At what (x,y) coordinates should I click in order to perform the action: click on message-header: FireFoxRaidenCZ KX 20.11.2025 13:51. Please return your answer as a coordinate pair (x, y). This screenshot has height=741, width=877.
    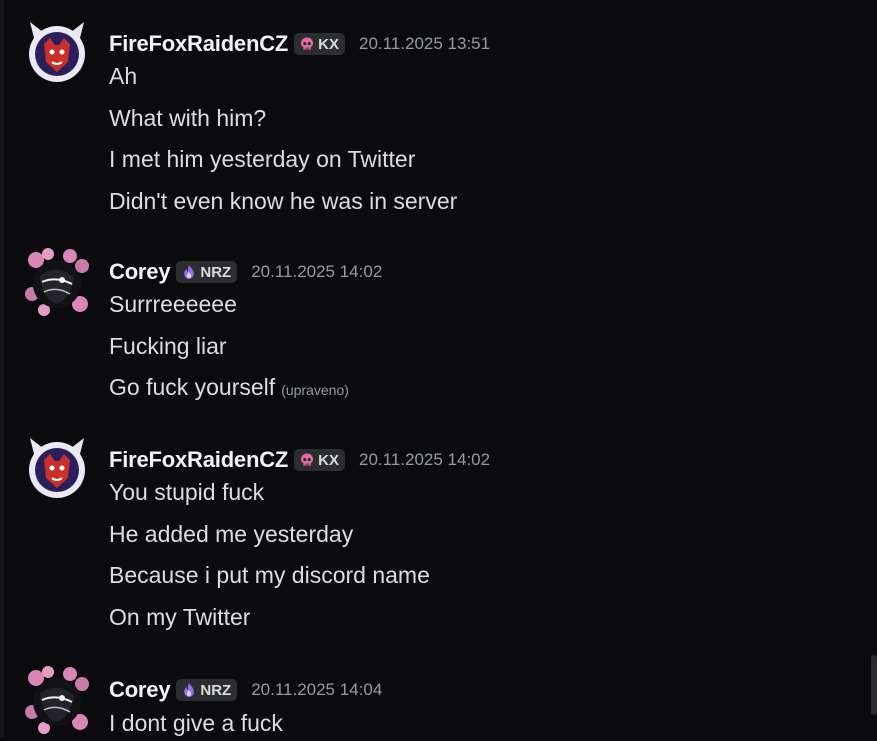
    Looking at the image, I should click on (299, 44).